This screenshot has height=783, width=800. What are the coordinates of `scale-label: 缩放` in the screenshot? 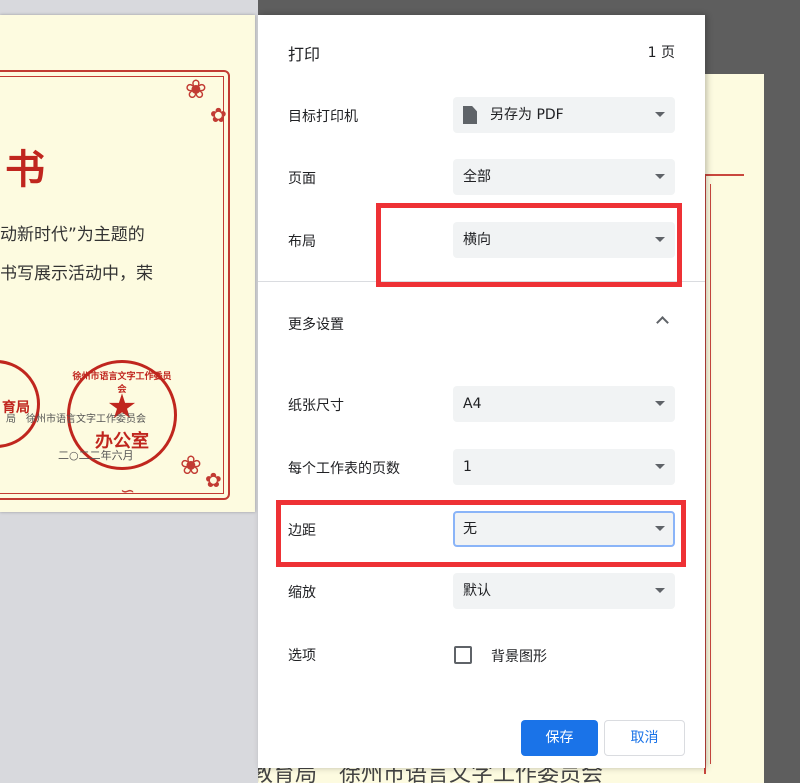 It's located at (302, 593).